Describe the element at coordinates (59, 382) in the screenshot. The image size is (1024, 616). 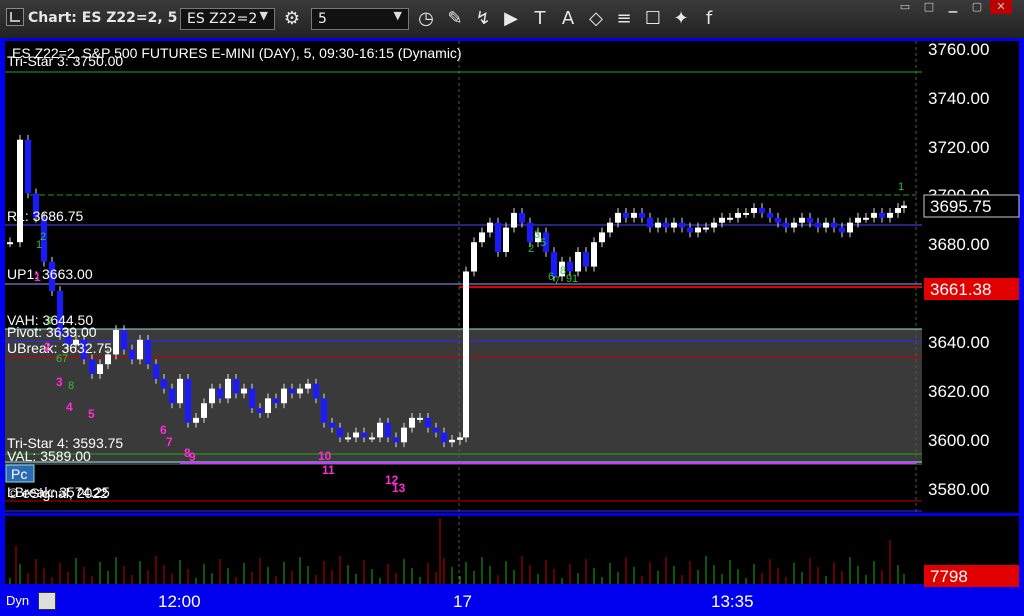
I see `count-label-magenta: 3` at that location.